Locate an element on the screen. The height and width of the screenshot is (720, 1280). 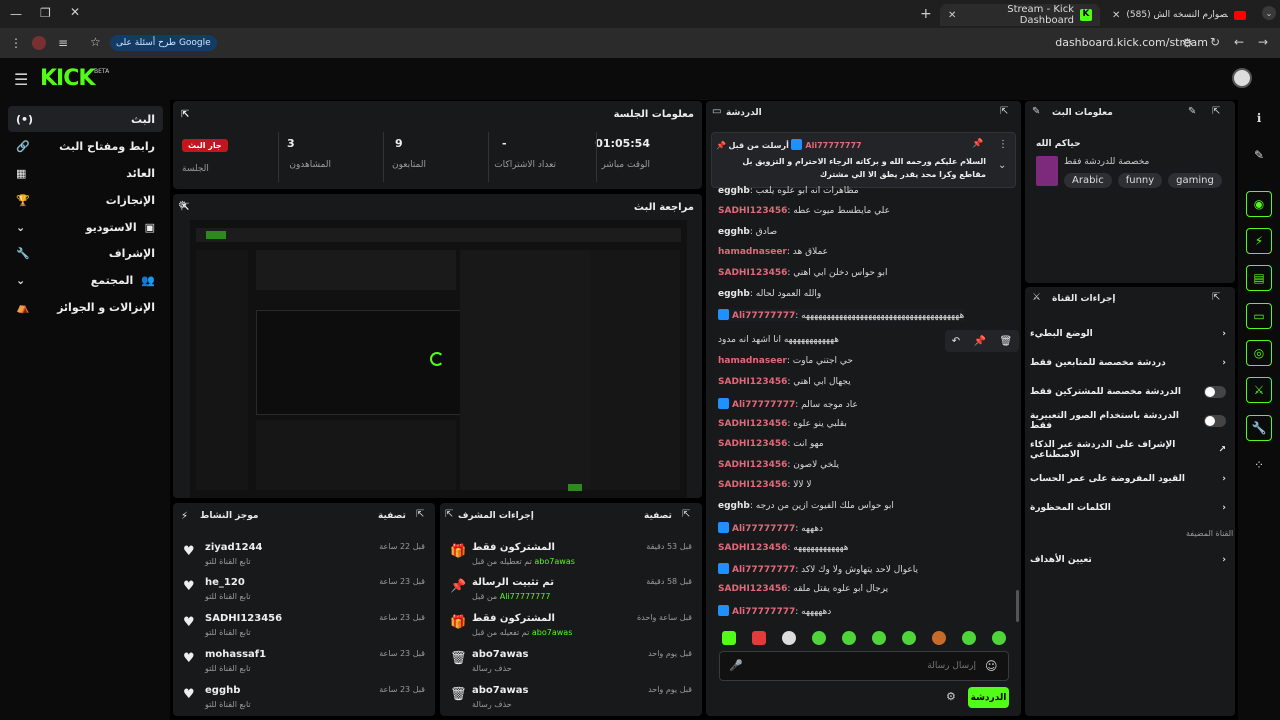
sidebar-item-revenue: ▦ العائد is located at coordinates (85, 173).